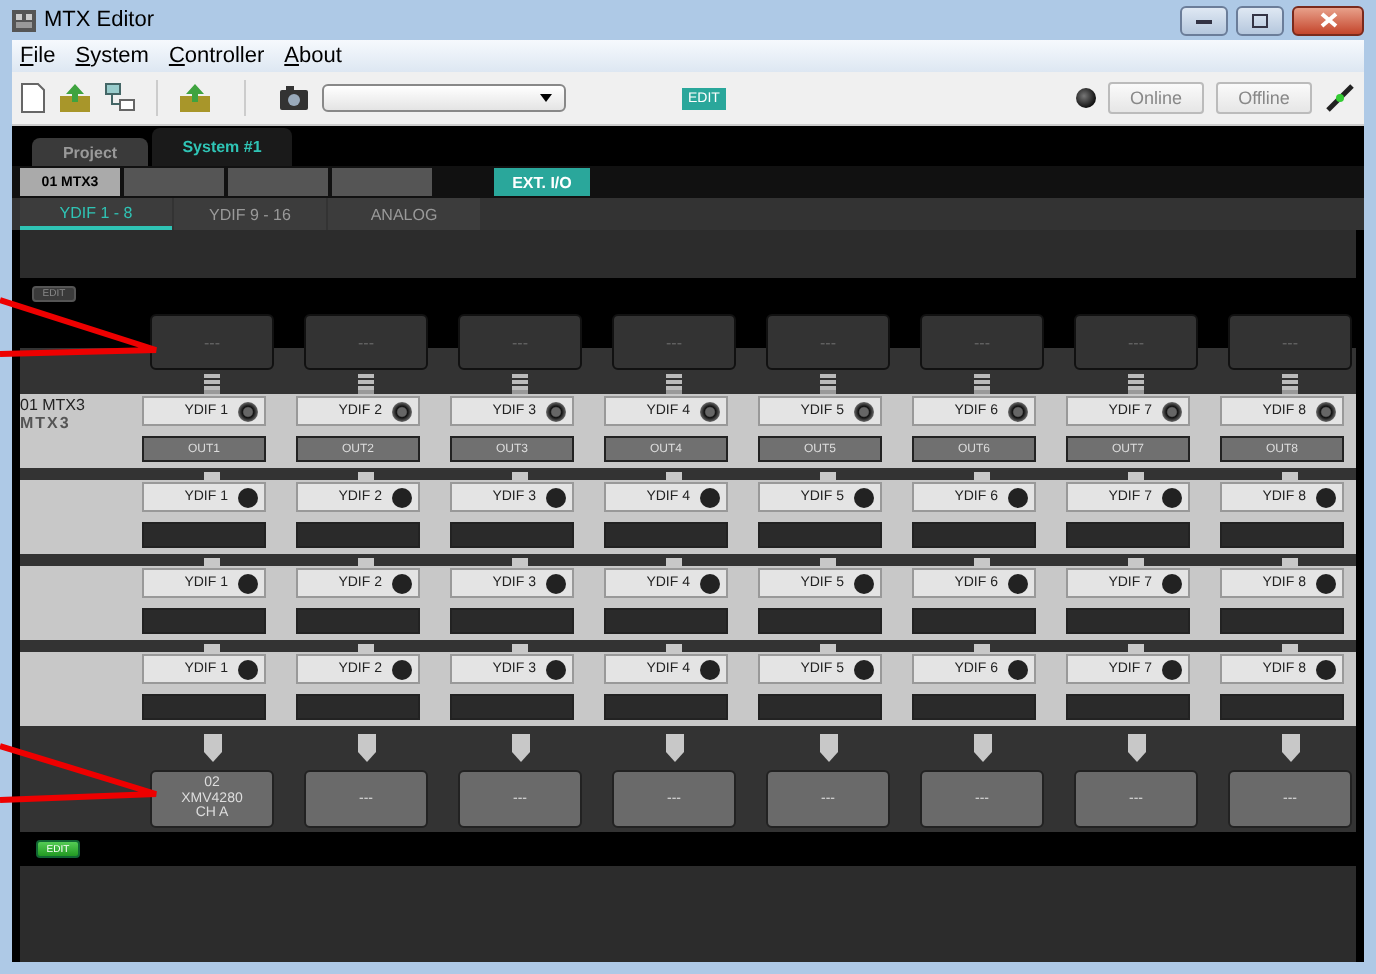 This screenshot has height=974, width=1376. Describe the element at coordinates (222, 147) in the screenshot. I see `tab: System #1` at that location.